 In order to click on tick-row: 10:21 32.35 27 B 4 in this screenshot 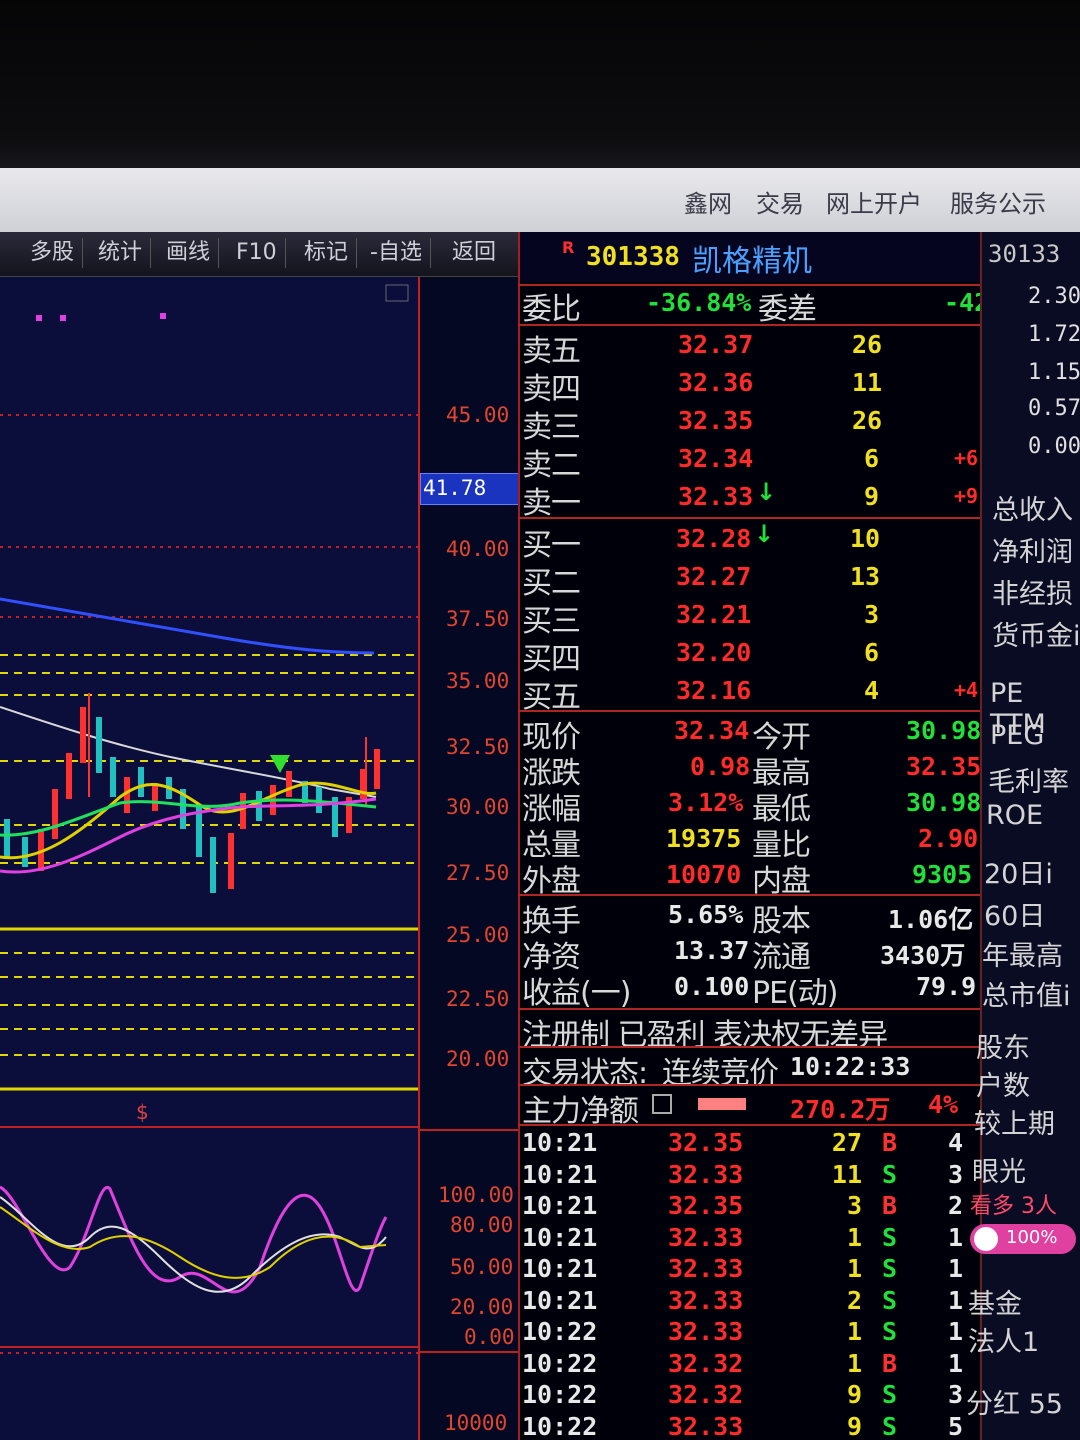, I will do `click(749, 1141)`.